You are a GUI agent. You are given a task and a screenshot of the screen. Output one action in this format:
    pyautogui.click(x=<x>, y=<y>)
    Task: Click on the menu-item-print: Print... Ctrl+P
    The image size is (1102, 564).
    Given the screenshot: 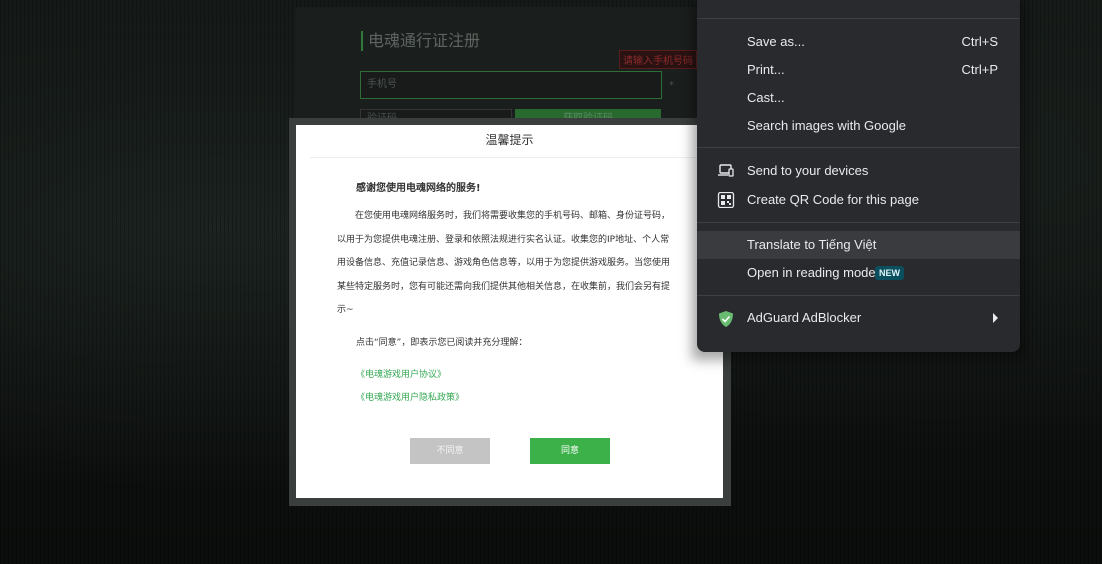 What is the action you would take?
    pyautogui.click(x=858, y=70)
    